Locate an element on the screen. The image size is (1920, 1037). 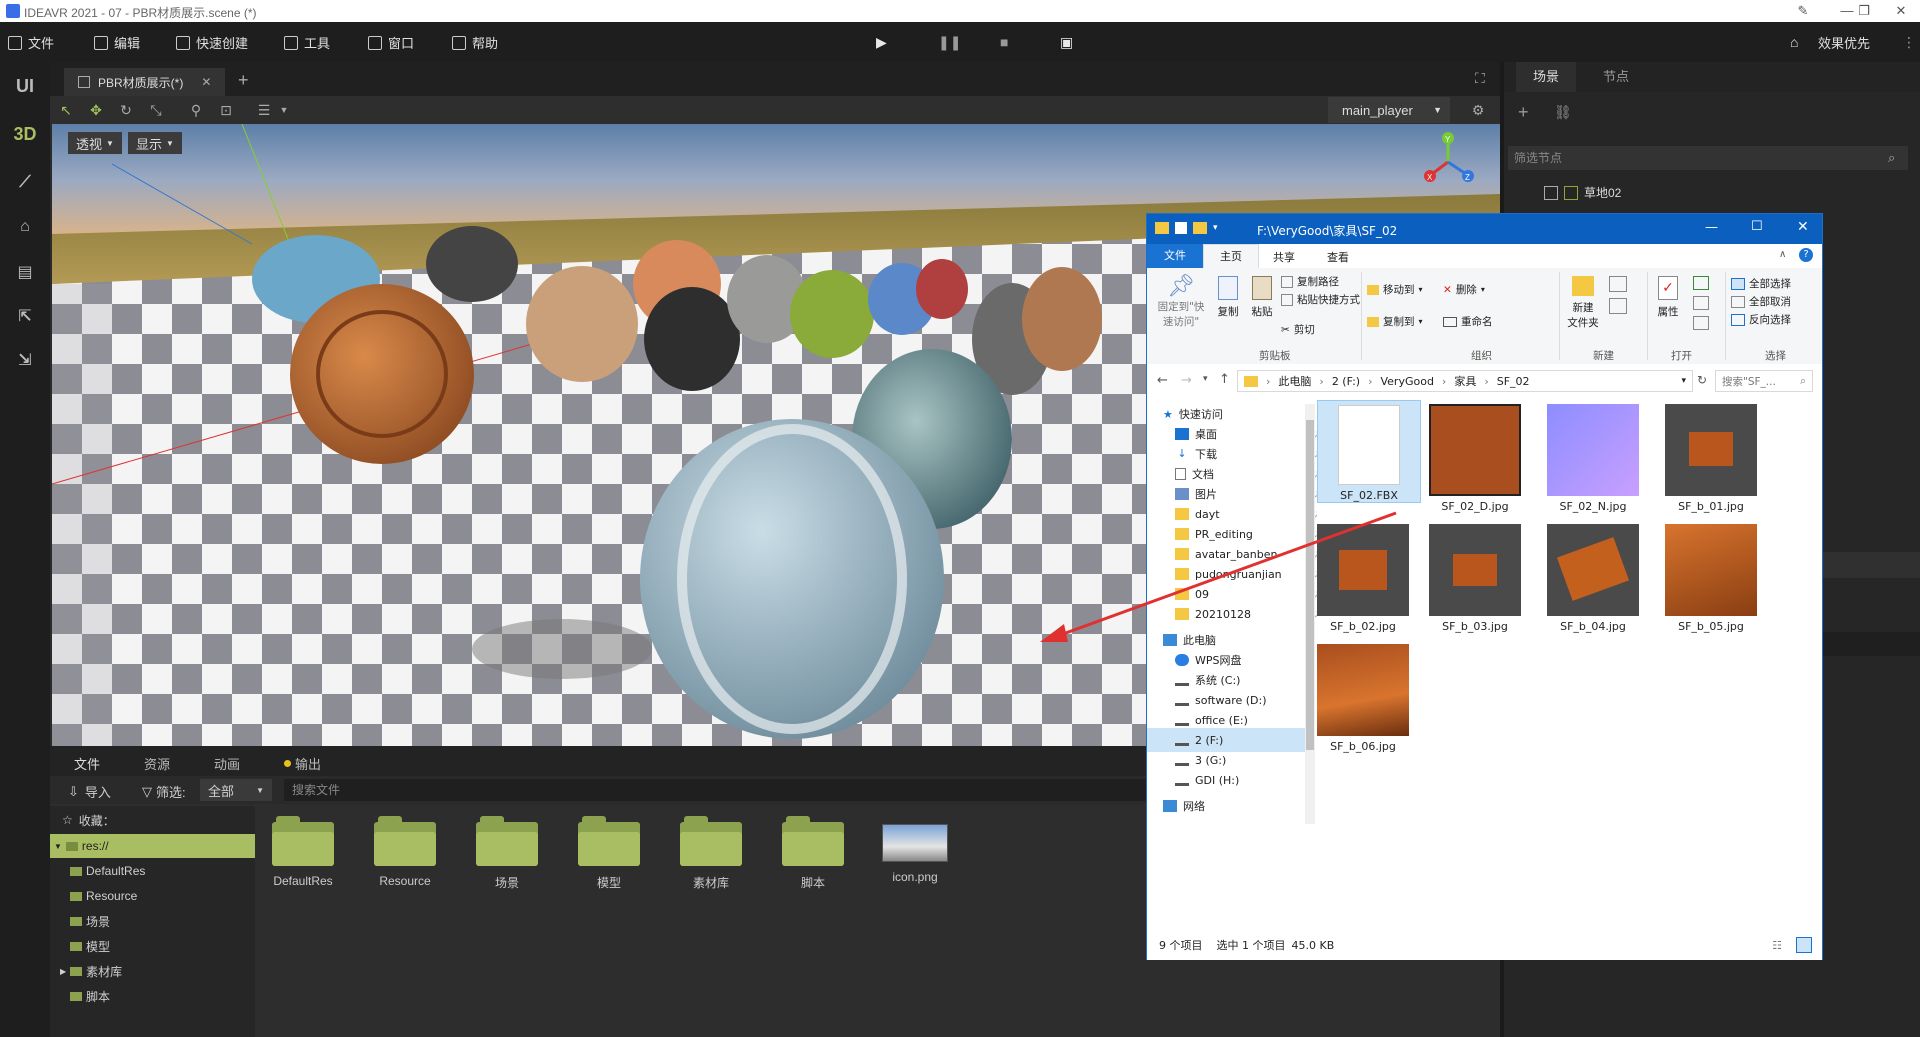
drag-arrow-icon is located at coordinates (1224, 575).